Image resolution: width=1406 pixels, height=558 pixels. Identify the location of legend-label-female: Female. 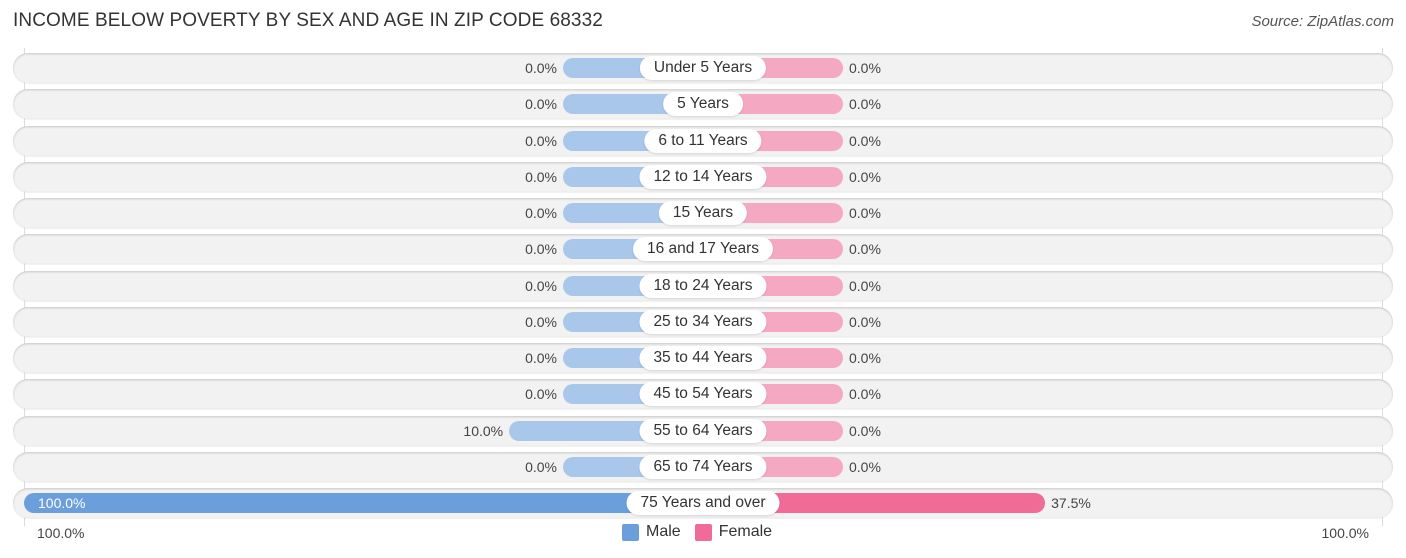
(745, 531).